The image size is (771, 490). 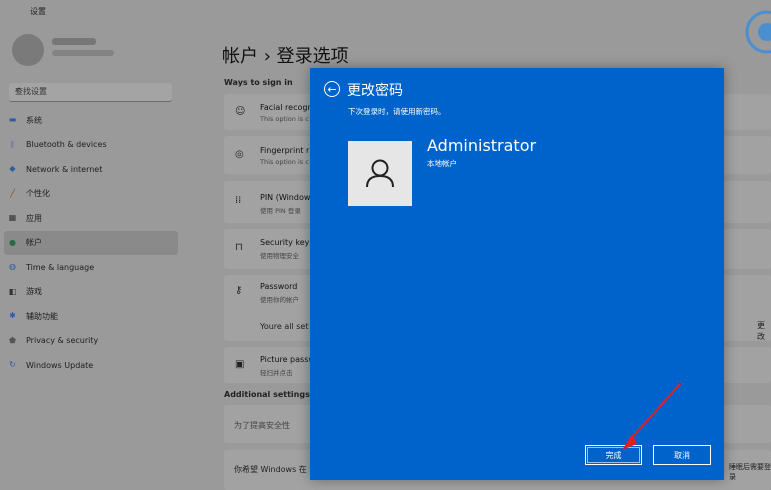 What do you see at coordinates (654, 412) in the screenshot?
I see `annotation-arrow-line` at bounding box center [654, 412].